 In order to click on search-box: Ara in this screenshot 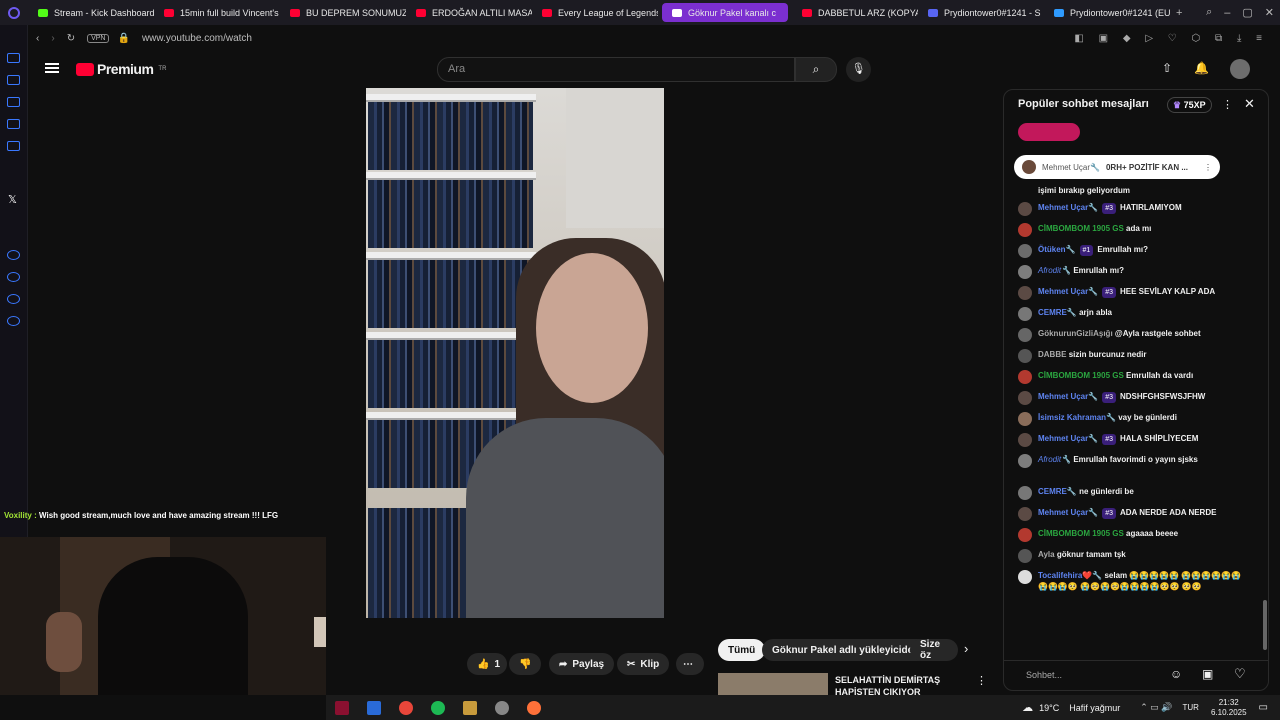, I will do `click(616, 69)`.